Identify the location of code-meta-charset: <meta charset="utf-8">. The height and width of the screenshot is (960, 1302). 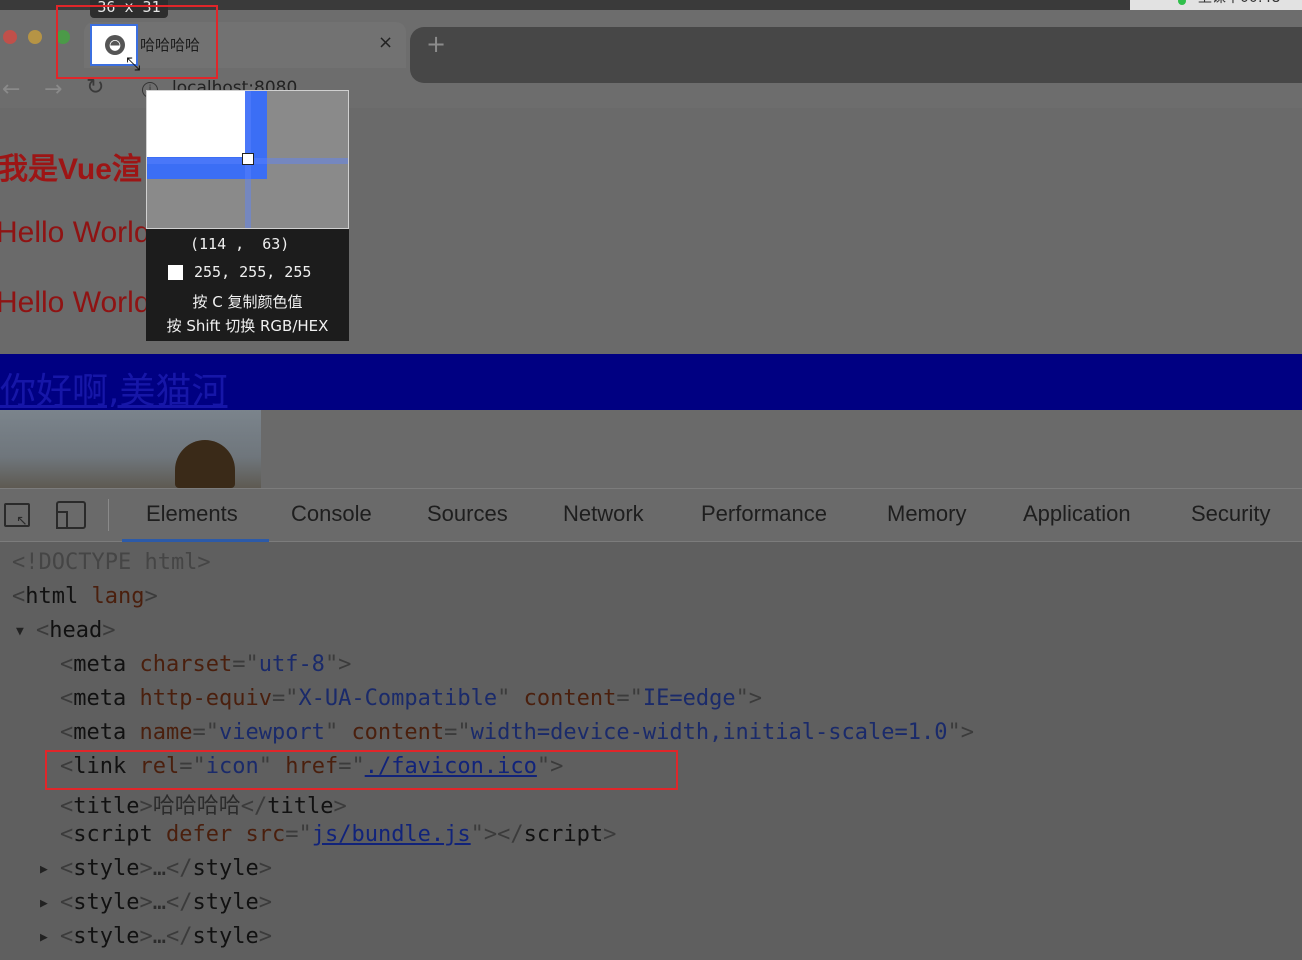
(205, 664).